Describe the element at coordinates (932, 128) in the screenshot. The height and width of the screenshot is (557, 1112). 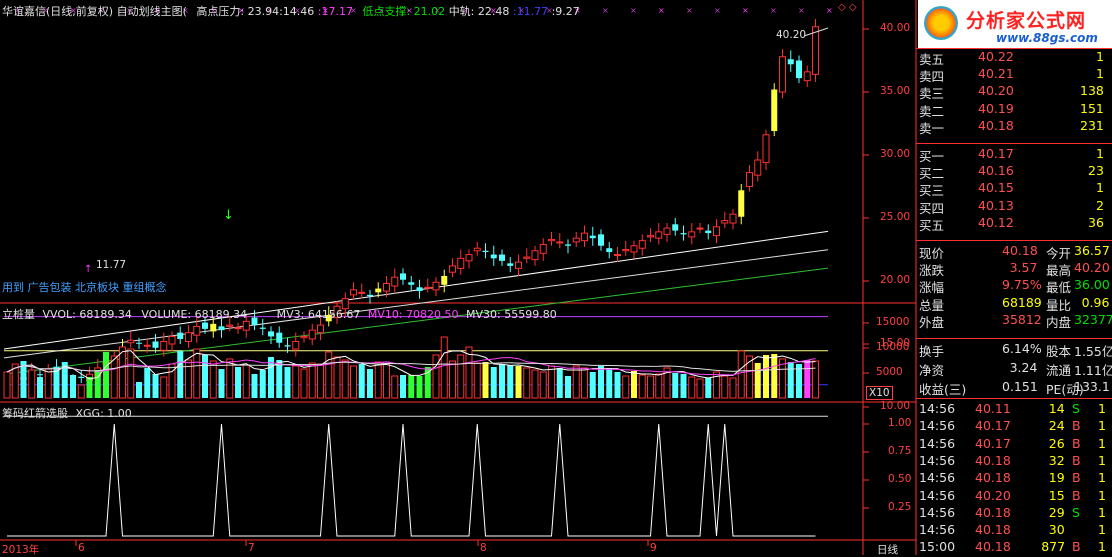
I see `sell-level-label: 卖一` at that location.